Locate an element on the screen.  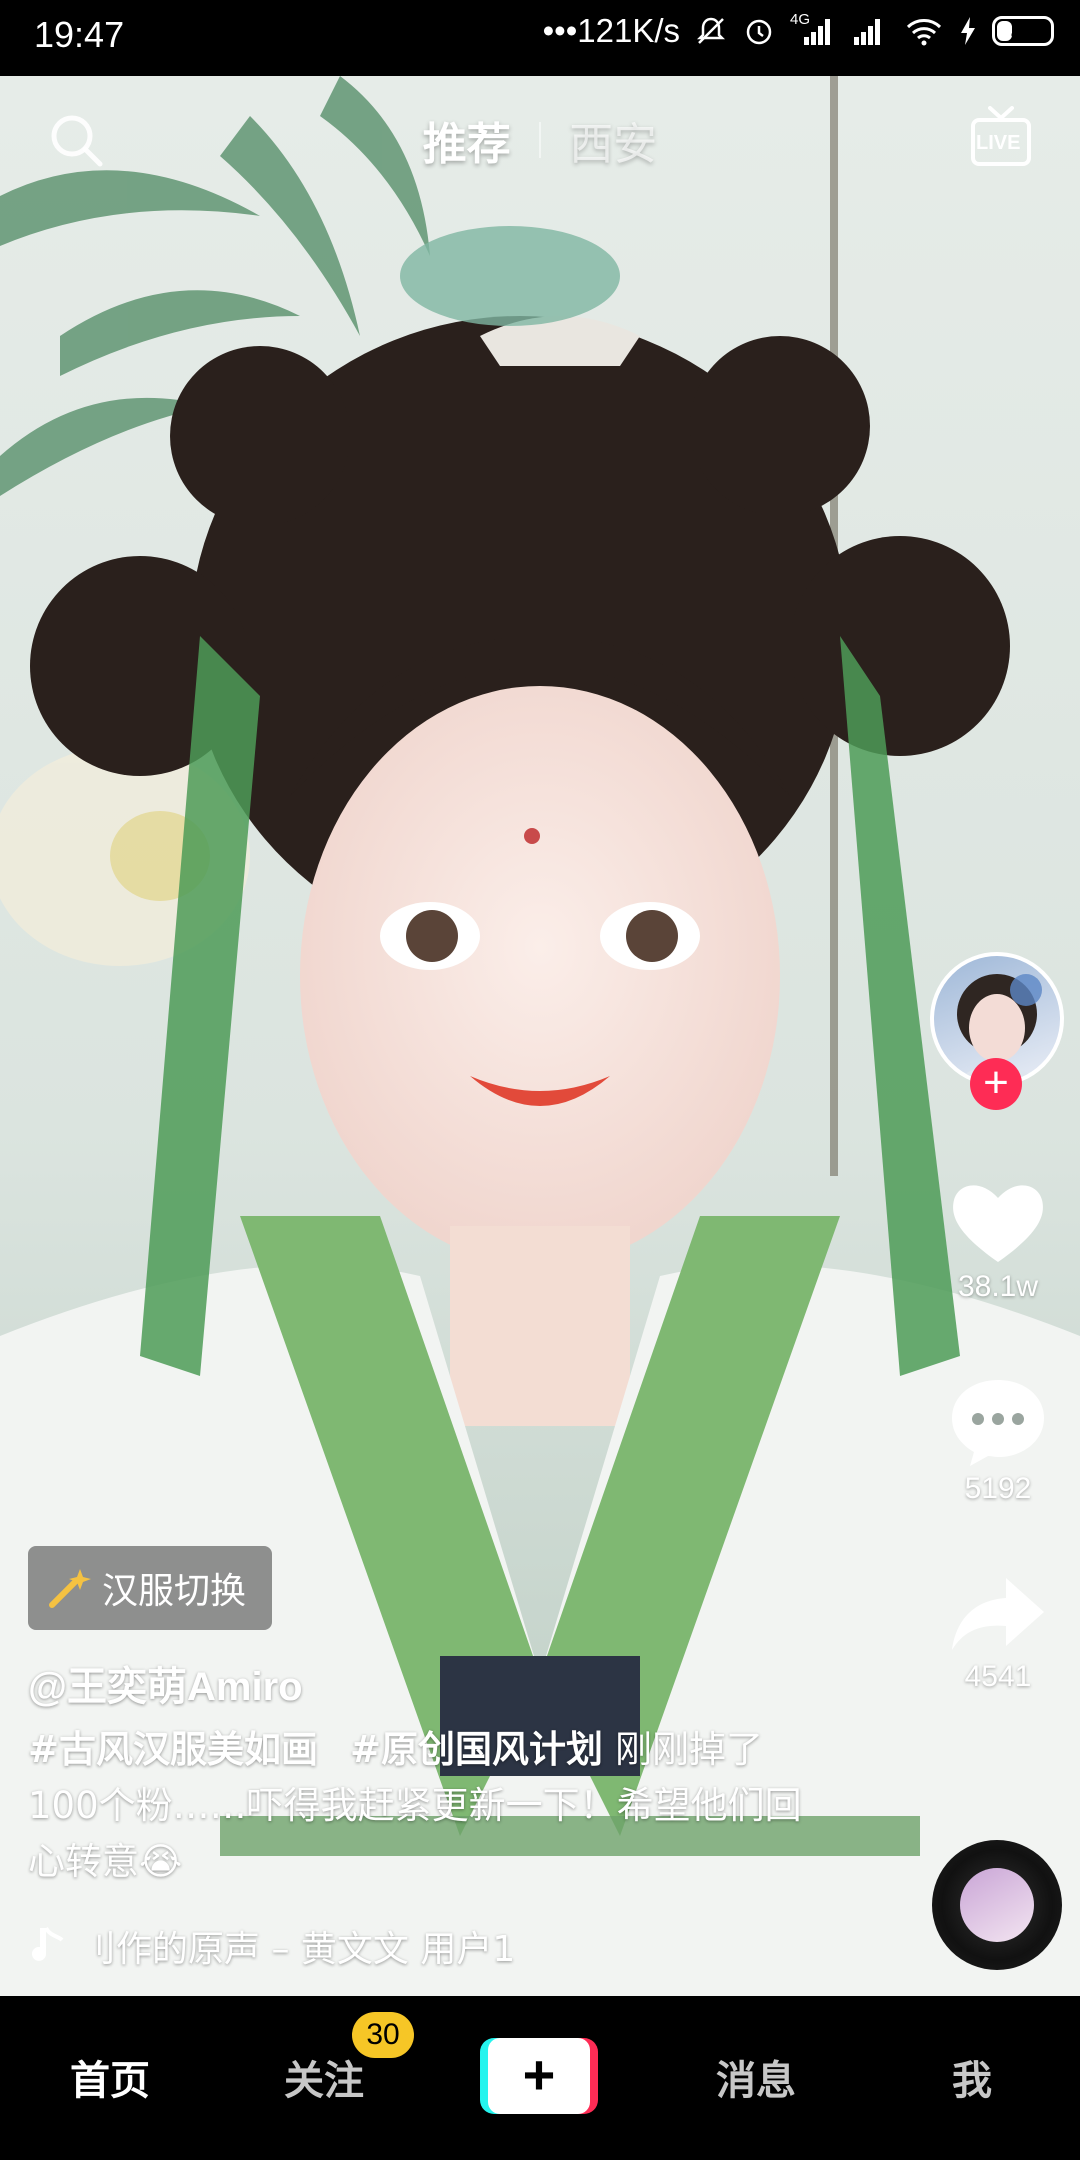
effect-tag: 汉服切换 is located at coordinates (150, 1588).